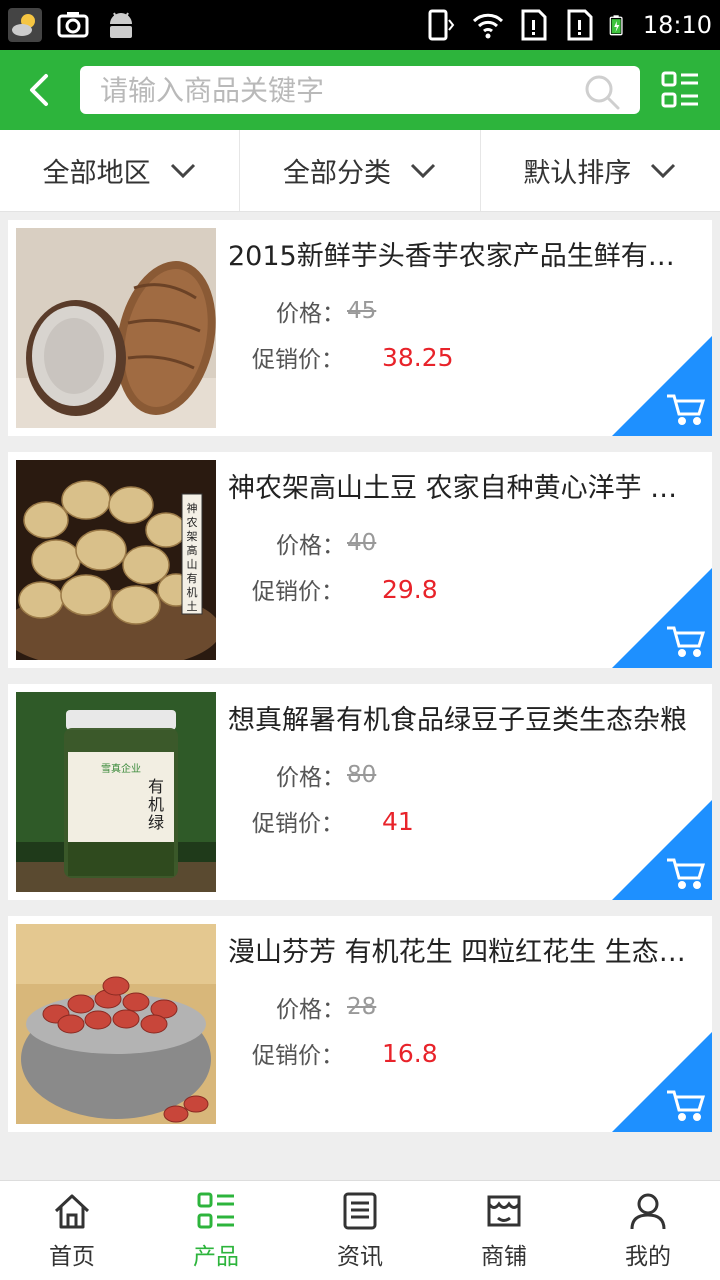 This screenshot has width=720, height=1280. Describe the element at coordinates (40, 90) in the screenshot. I see `back-arrow-icon` at that location.